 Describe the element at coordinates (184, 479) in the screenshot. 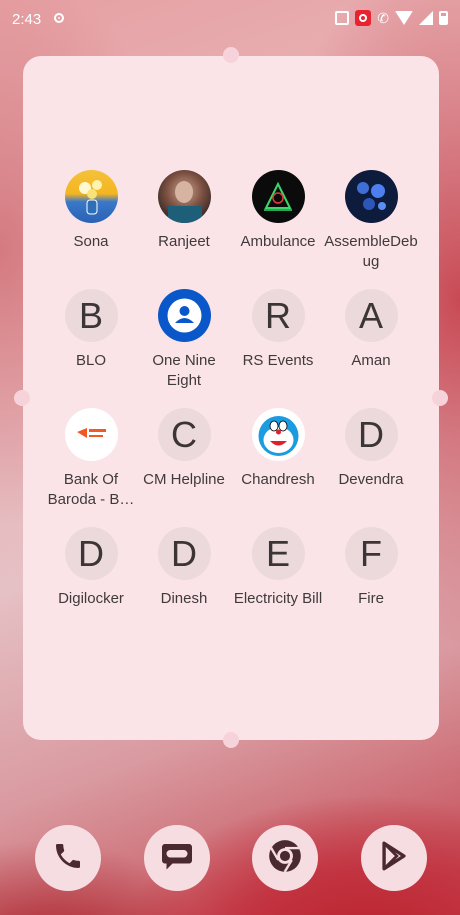

I see `shortcut-label: CM Helpline` at that location.